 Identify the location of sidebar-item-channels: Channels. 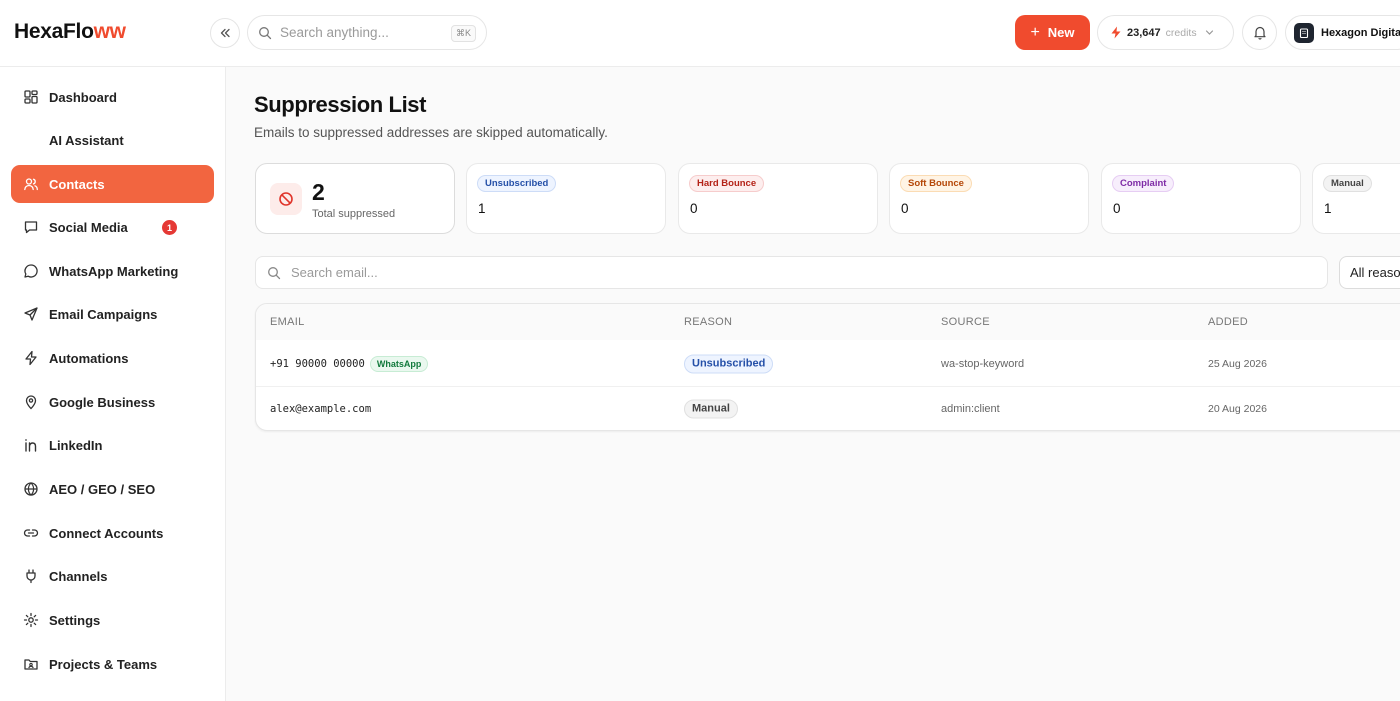
(112, 576).